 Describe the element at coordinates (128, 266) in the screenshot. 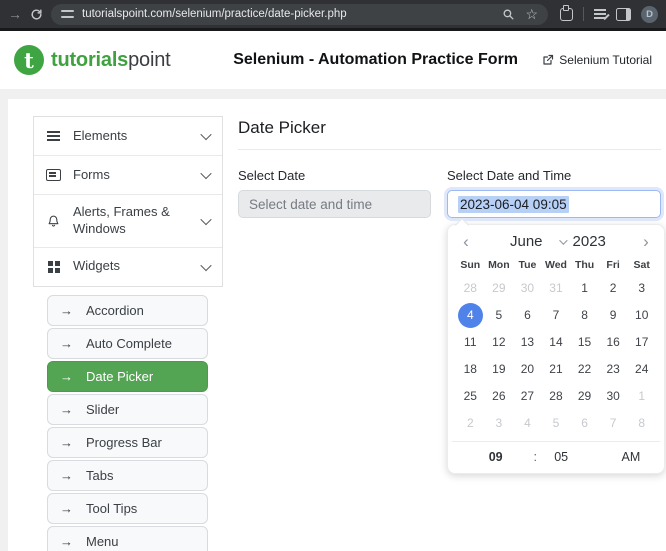

I see `sidebar-item-widgets: Widgets` at that location.